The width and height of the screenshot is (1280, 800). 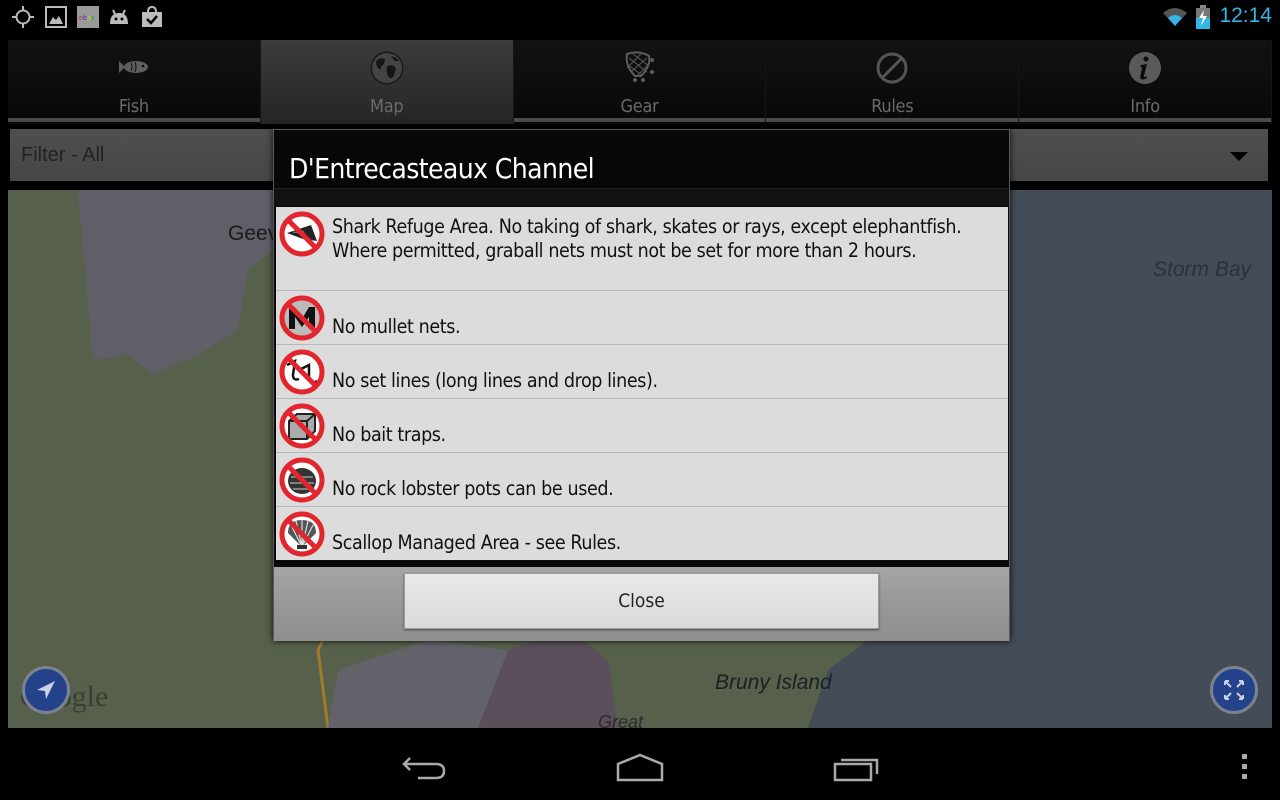 I want to click on tab-gear: Gear, so click(x=640, y=82).